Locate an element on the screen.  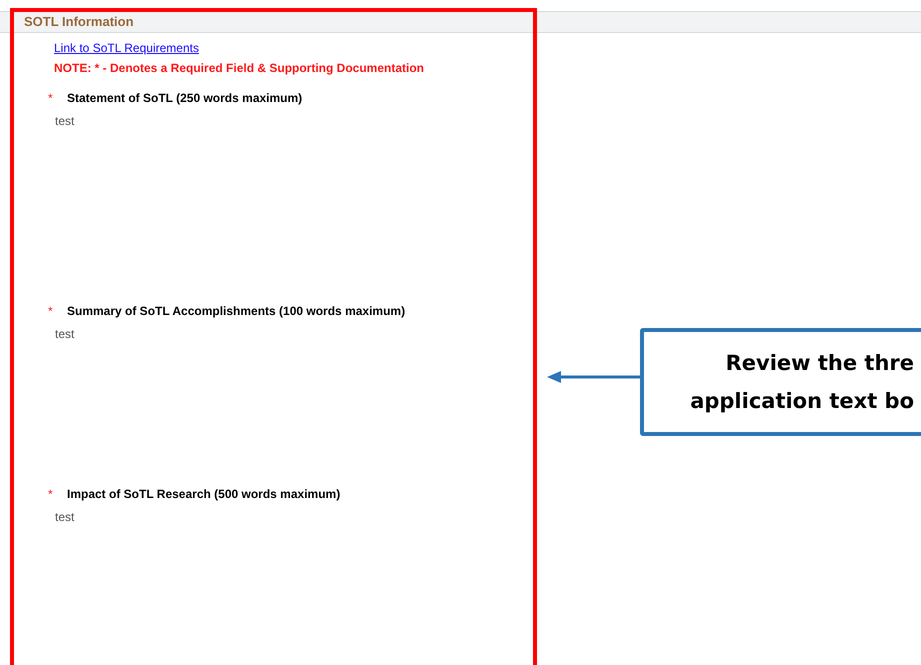
requirements-link: Link to SoTL Requirements is located at coordinates (126, 48).